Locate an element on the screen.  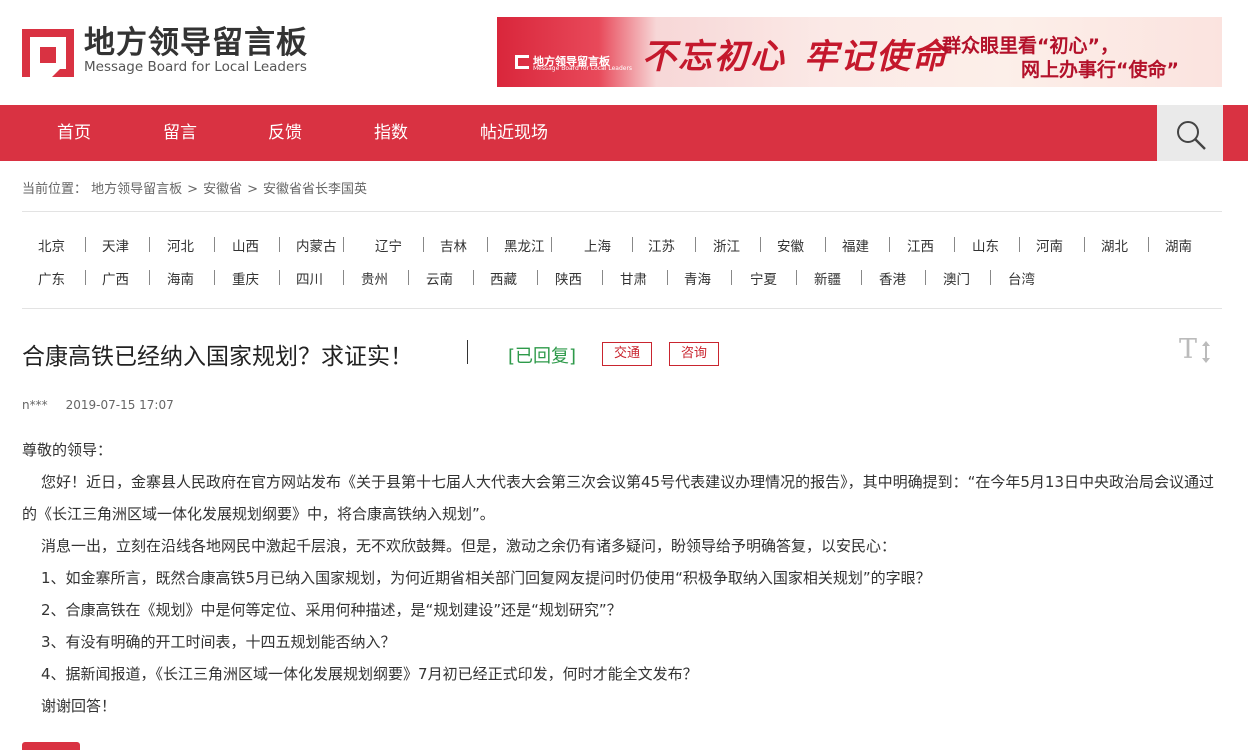
province-link: 广东 is located at coordinates (51, 278).